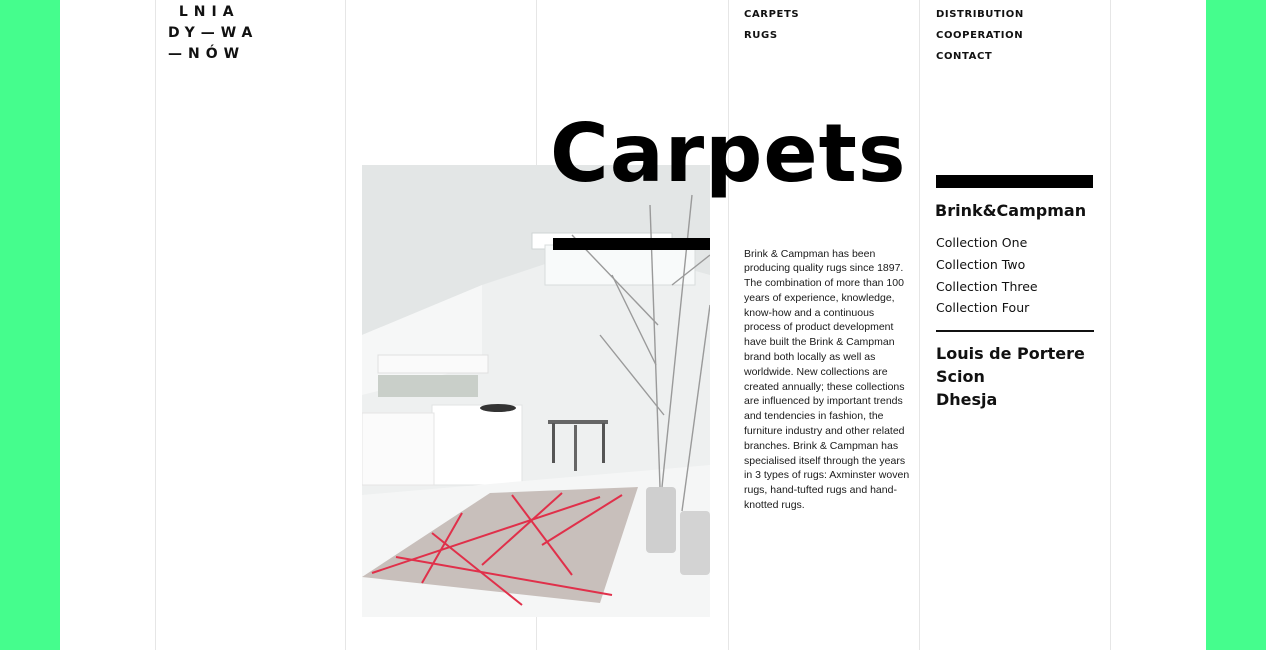 Image resolution: width=1266 pixels, height=650 pixels. What do you see at coordinates (1010, 353) in the screenshot?
I see `brand-link-louis-de-portere: Louis de Portere` at bounding box center [1010, 353].